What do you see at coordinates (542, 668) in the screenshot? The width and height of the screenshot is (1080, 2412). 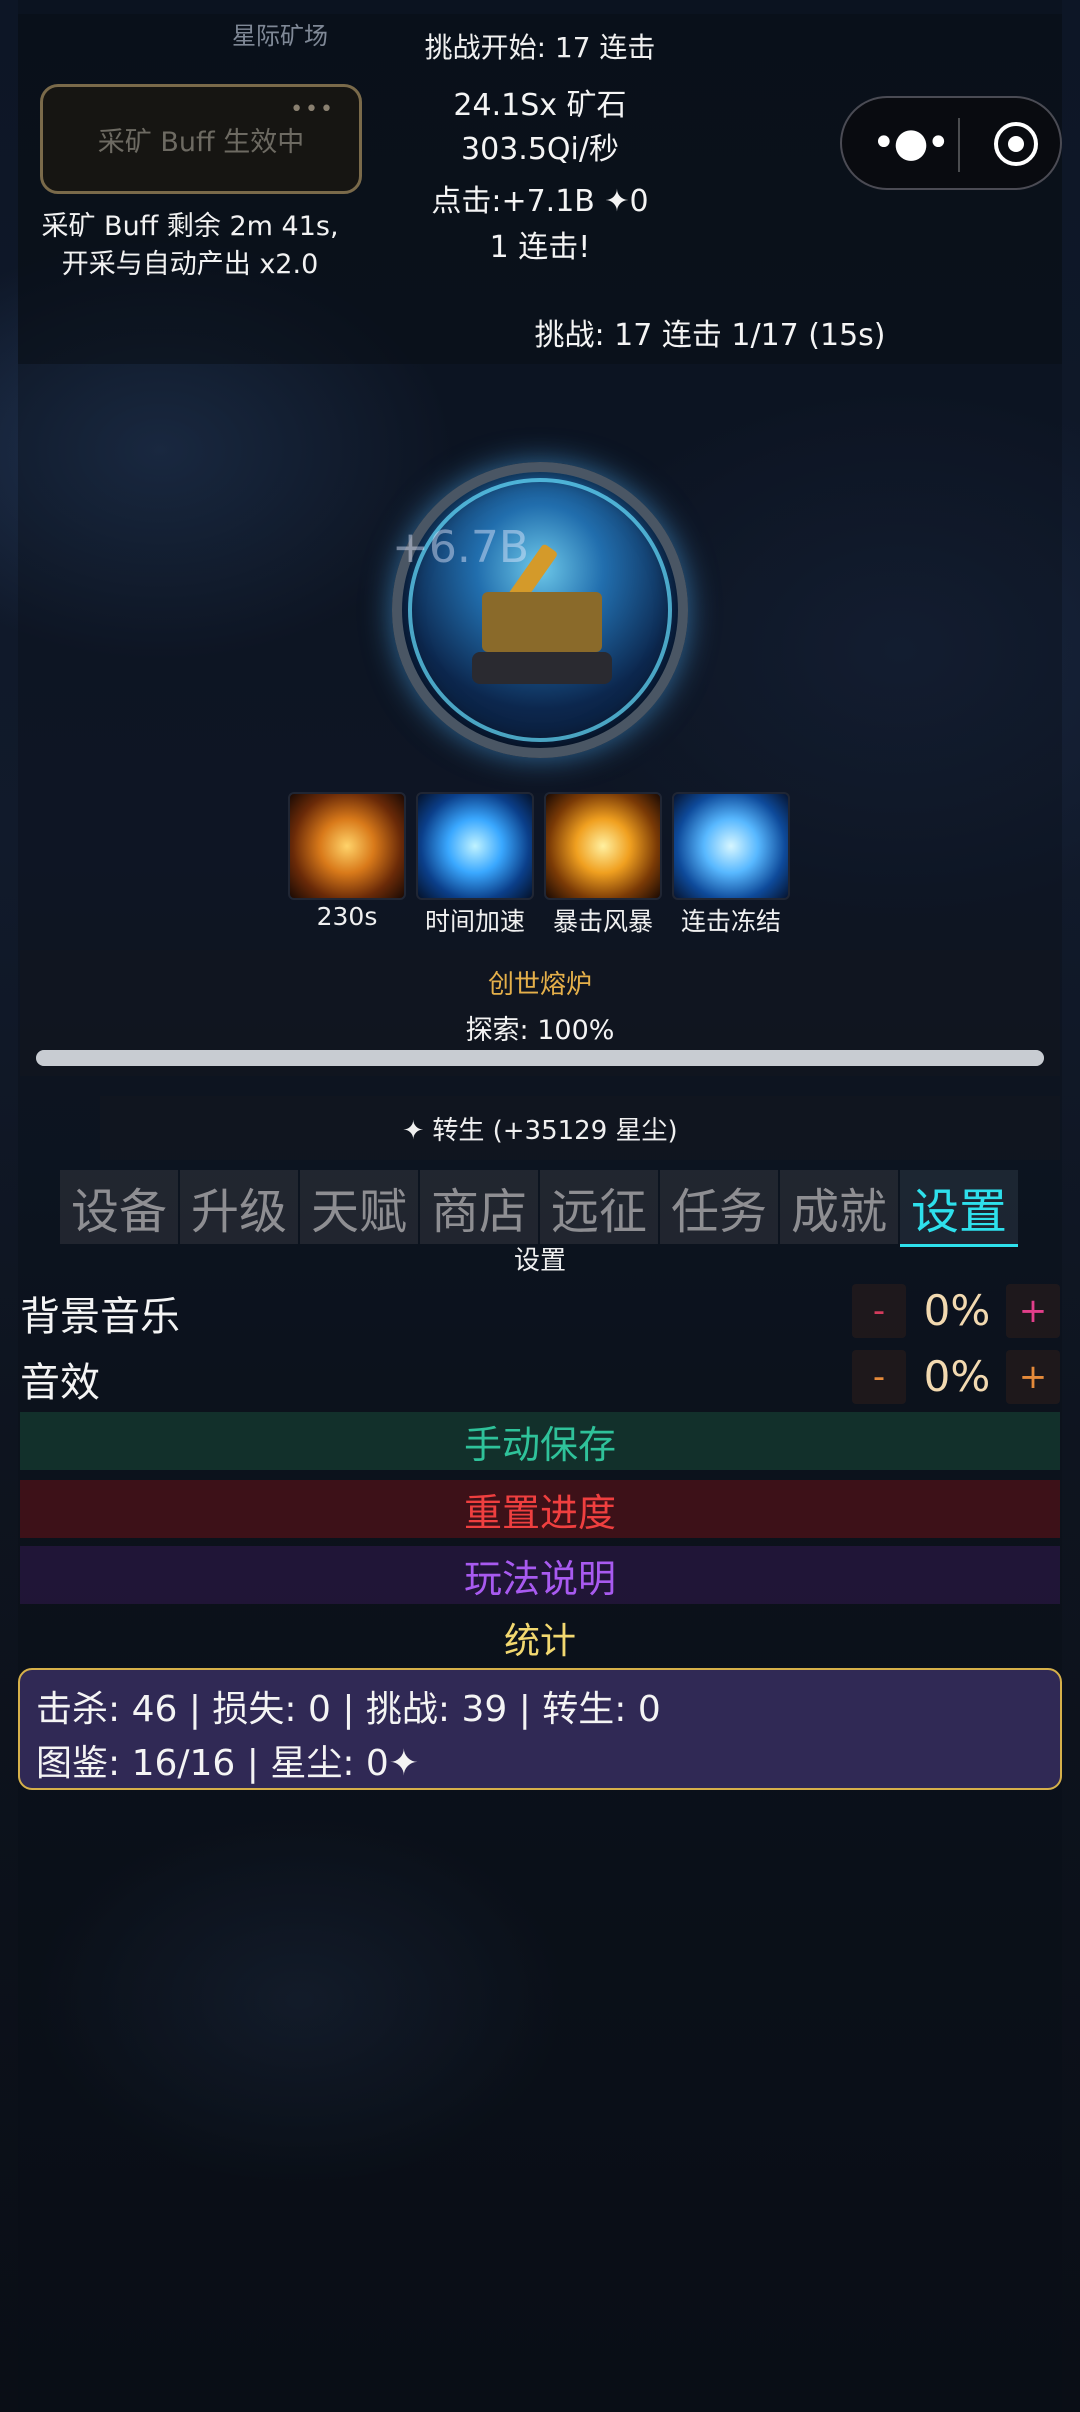 I see `drill-base-icon` at bounding box center [542, 668].